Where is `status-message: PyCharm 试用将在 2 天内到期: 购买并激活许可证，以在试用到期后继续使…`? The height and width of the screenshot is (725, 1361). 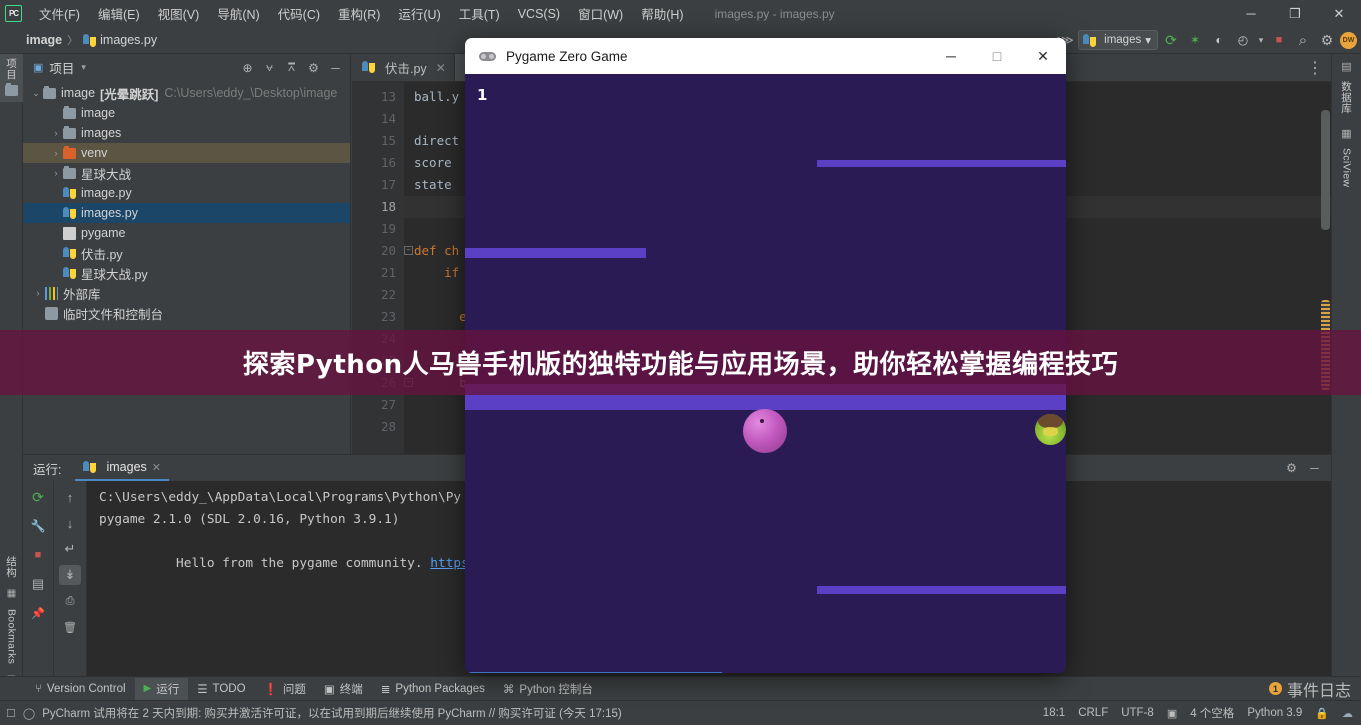
status-message: PyCharm 试用将在 2 天内到期: 购买并激活许可证，以在试用到期后继续使… is located at coordinates (332, 713).